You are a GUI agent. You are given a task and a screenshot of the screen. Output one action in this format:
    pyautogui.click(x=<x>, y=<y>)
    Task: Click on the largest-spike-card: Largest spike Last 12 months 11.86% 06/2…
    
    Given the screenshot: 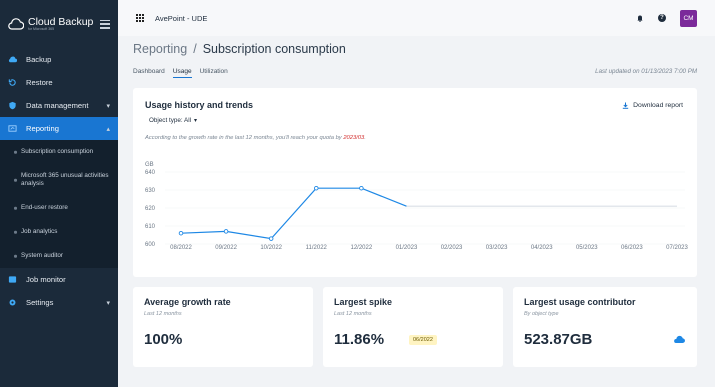 What is the action you would take?
    pyautogui.click(x=413, y=327)
    